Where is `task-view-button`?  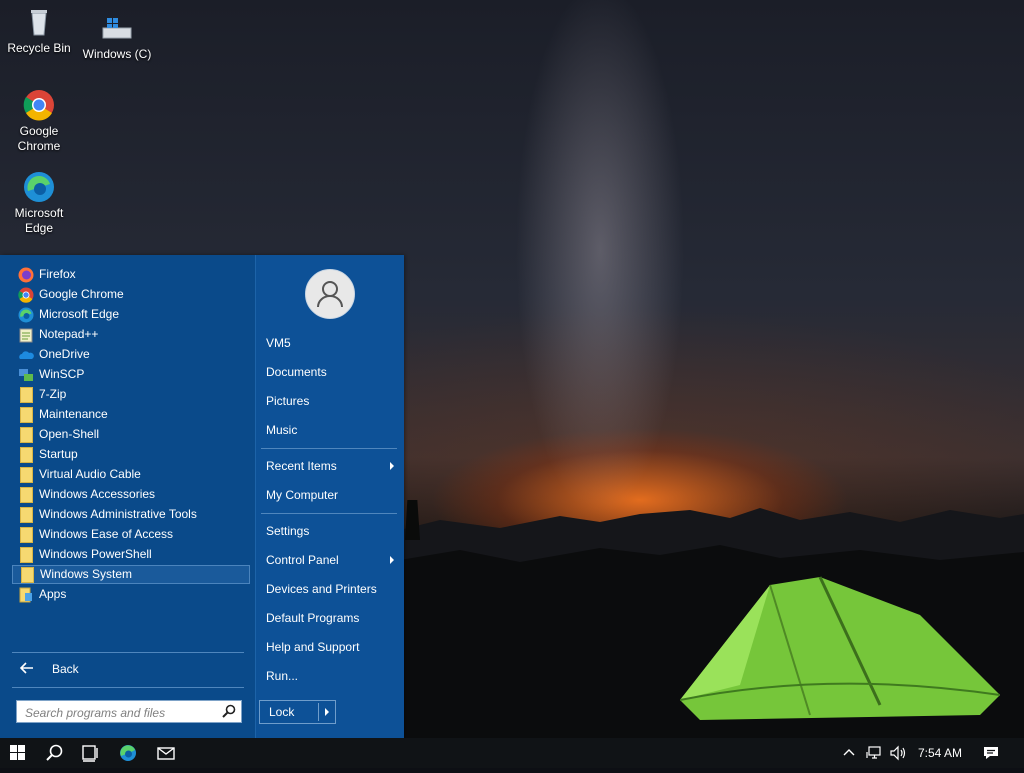 task-view-button is located at coordinates (90, 753).